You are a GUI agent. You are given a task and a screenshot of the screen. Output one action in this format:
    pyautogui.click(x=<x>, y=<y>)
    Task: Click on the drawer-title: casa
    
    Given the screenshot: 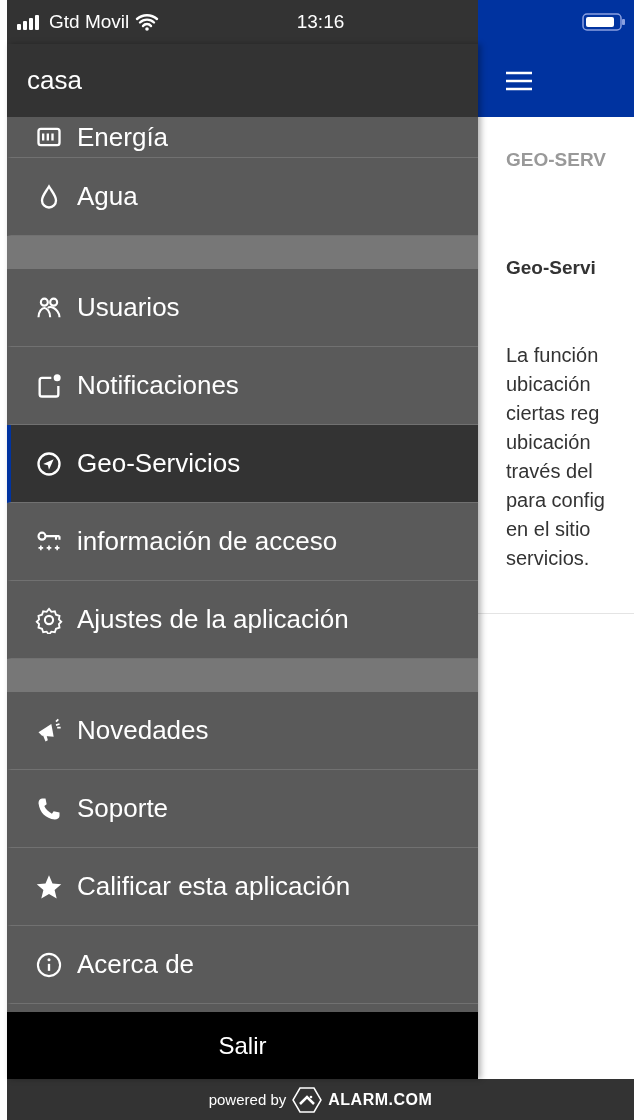 What is the action you would take?
    pyautogui.click(x=242, y=80)
    